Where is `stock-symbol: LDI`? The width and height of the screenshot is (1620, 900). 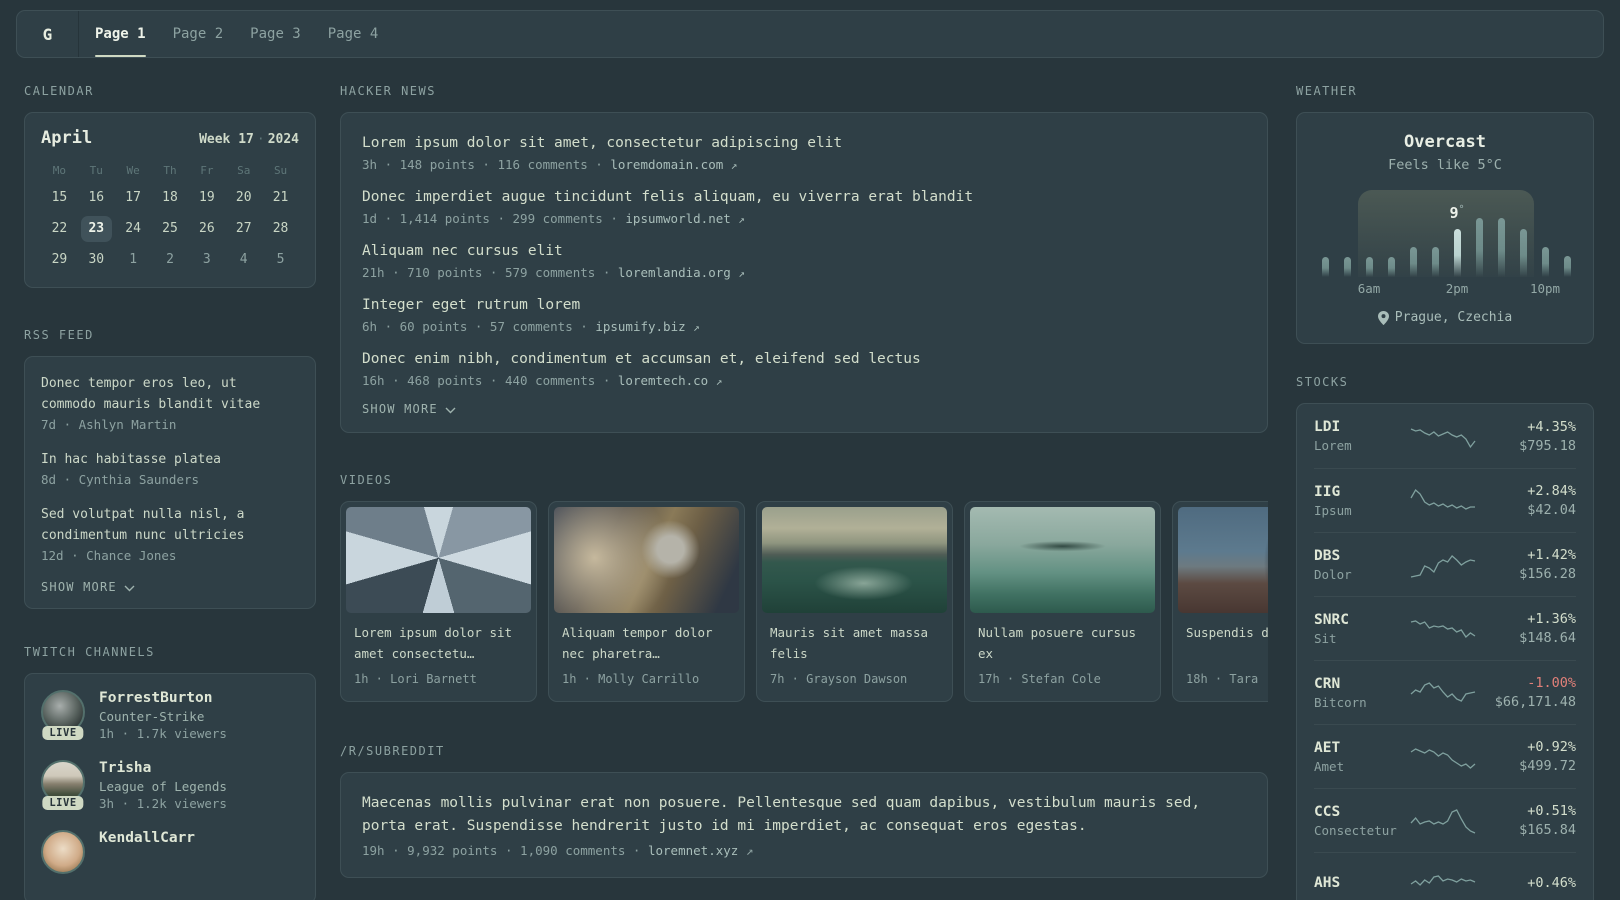 stock-symbol: LDI is located at coordinates (1362, 427).